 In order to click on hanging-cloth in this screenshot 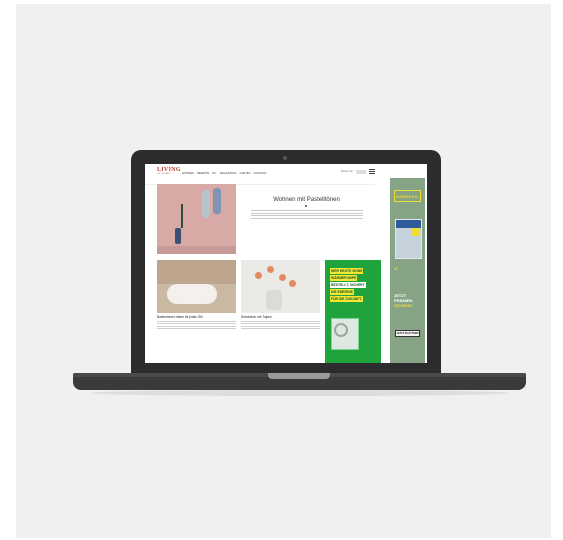, I will do `click(206, 204)`.